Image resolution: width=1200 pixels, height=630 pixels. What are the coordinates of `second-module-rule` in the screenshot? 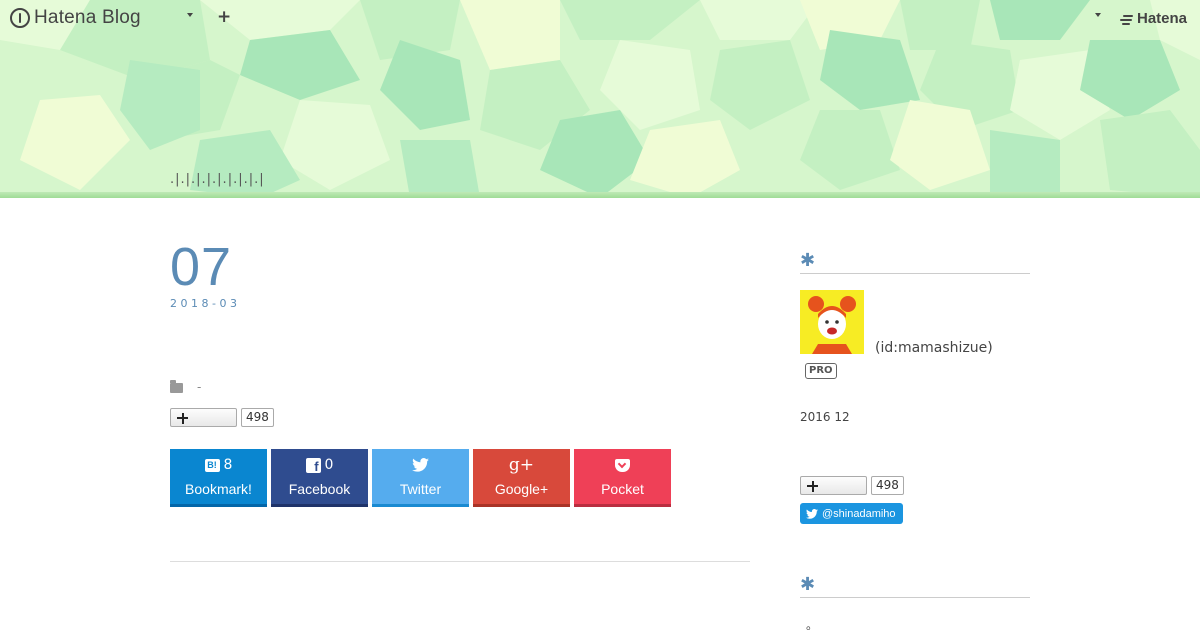 It's located at (915, 597).